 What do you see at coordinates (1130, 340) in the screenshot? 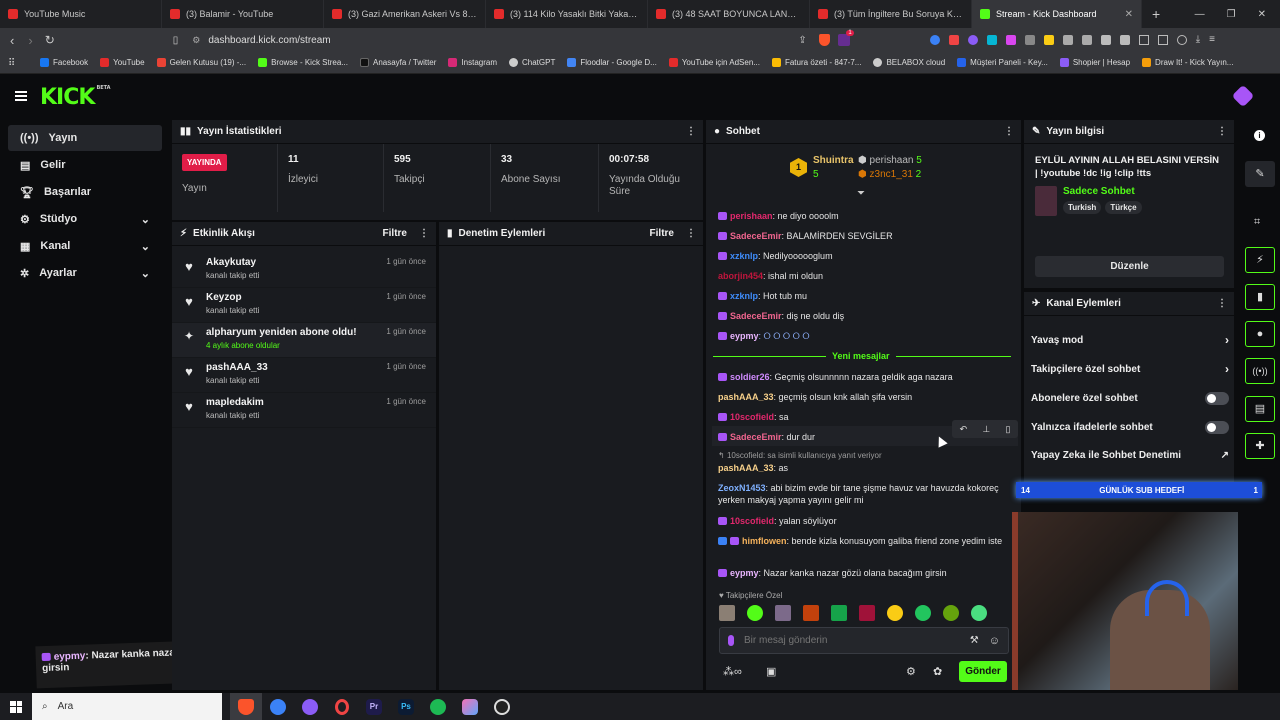
I see `slow-mode-row: Yavaş mod ›` at bounding box center [1130, 340].